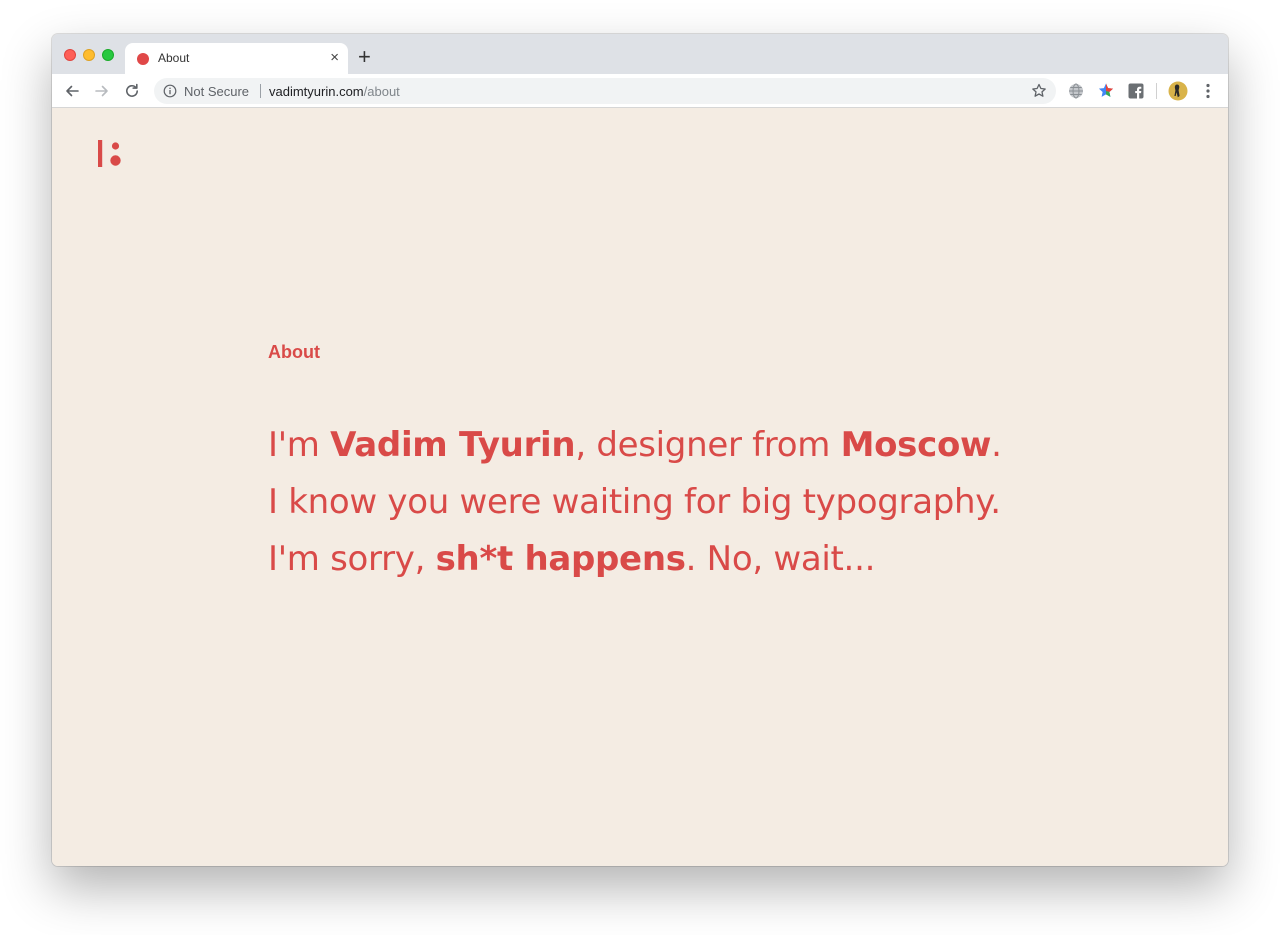 This screenshot has width=1280, height=935. Describe the element at coordinates (605, 91) in the screenshot. I see `address-bar: Not Secure vadimtyurin.com/about` at that location.